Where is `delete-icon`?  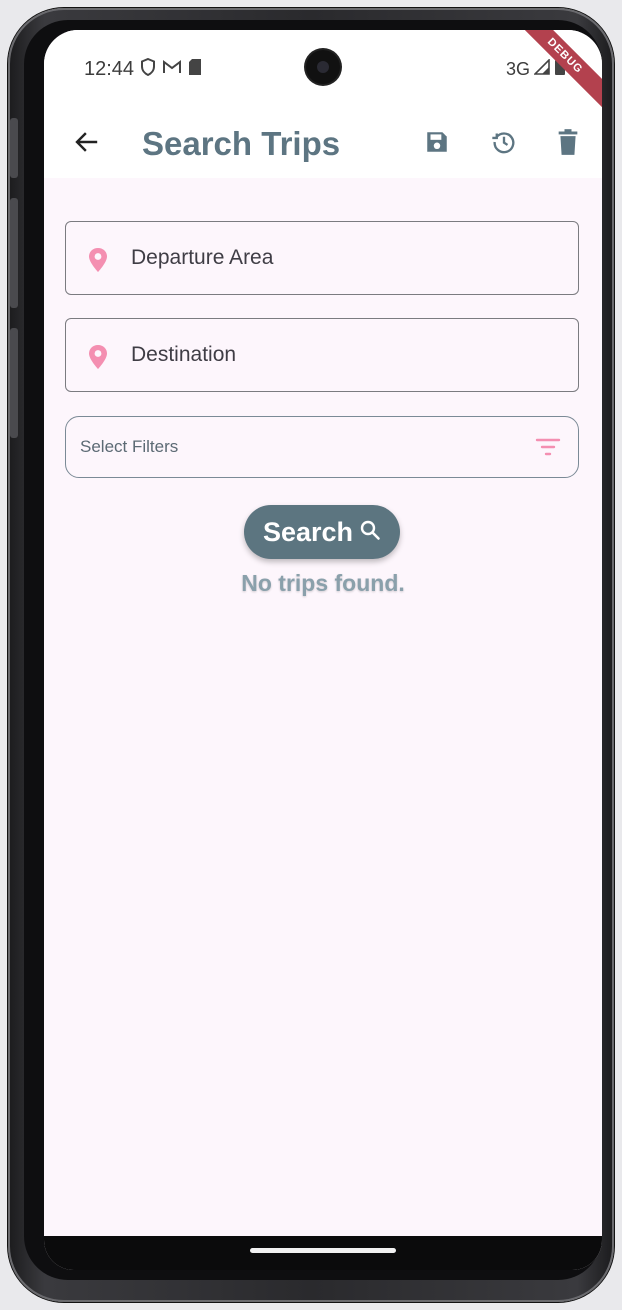
delete-icon is located at coordinates (568, 144).